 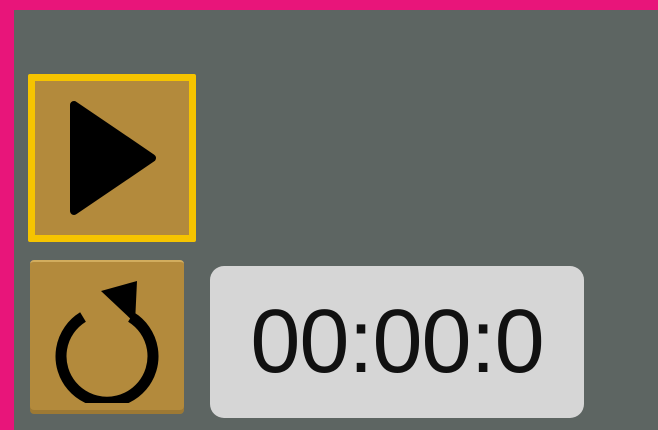 I want to click on reset-icon, so click(x=107, y=338).